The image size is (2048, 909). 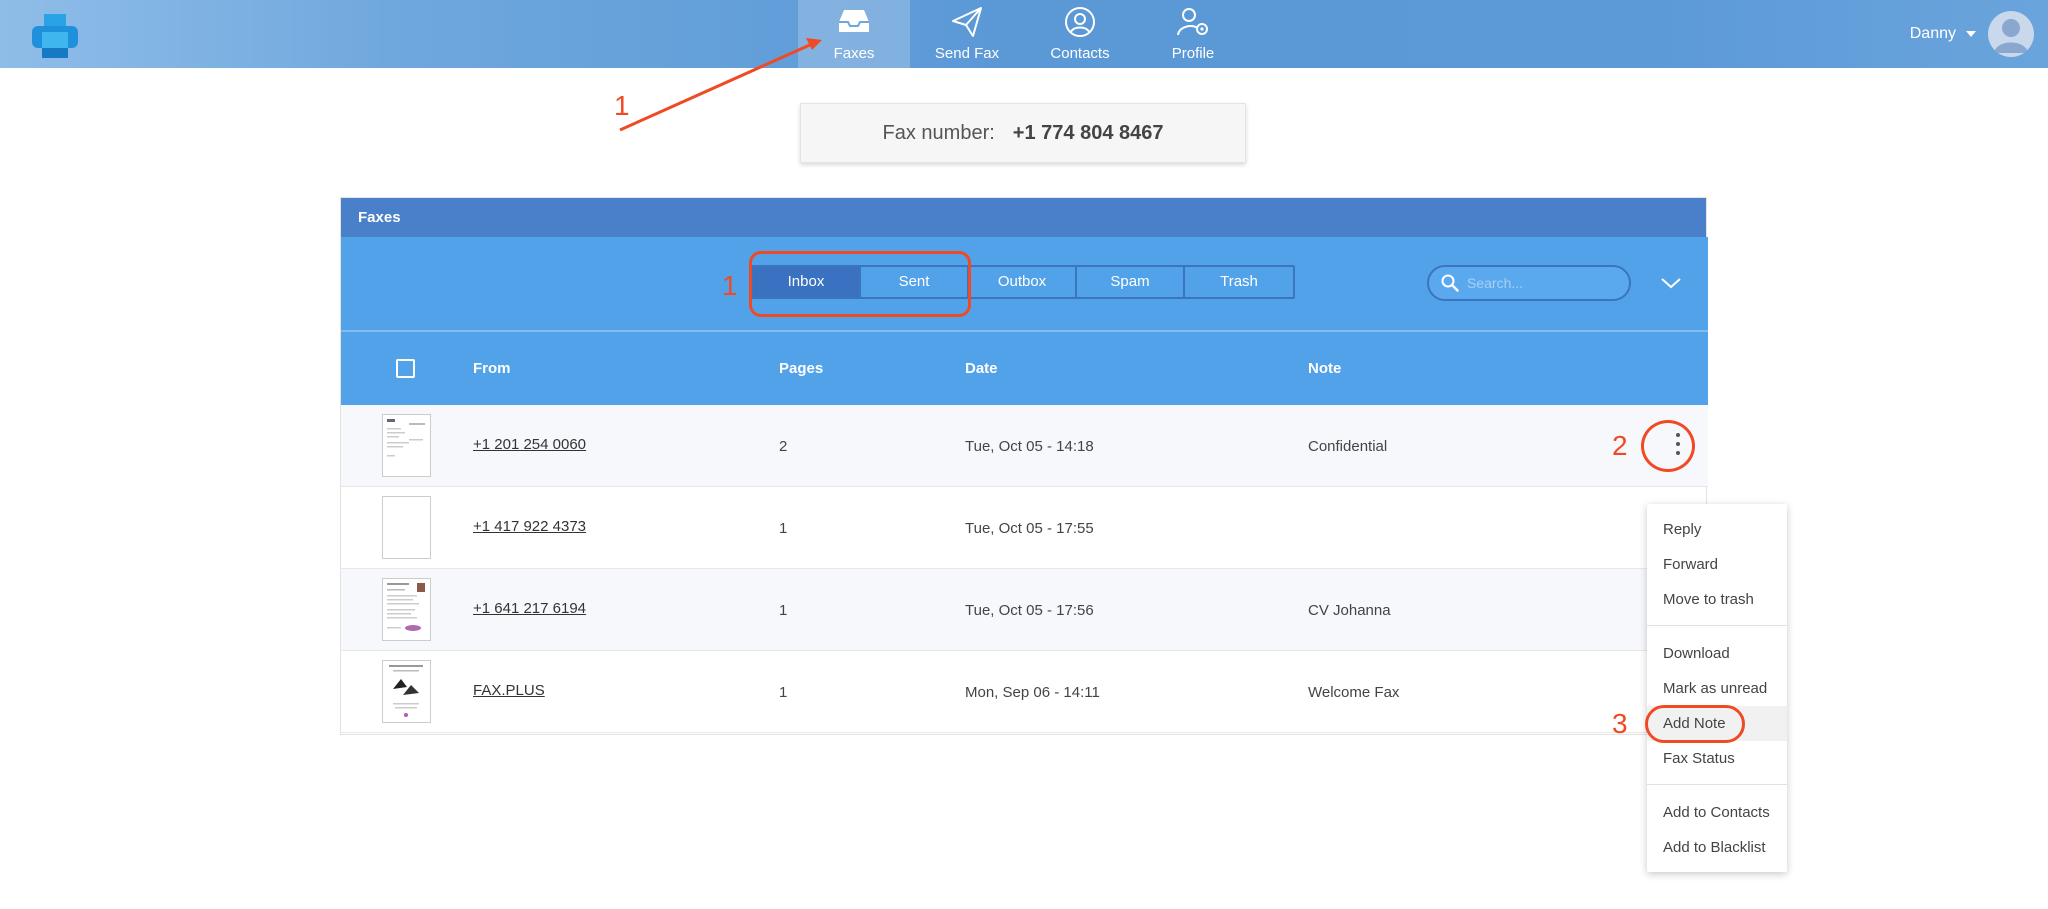 What do you see at coordinates (1024, 368) in the screenshot?
I see `table-header: From Pages Date Note` at bounding box center [1024, 368].